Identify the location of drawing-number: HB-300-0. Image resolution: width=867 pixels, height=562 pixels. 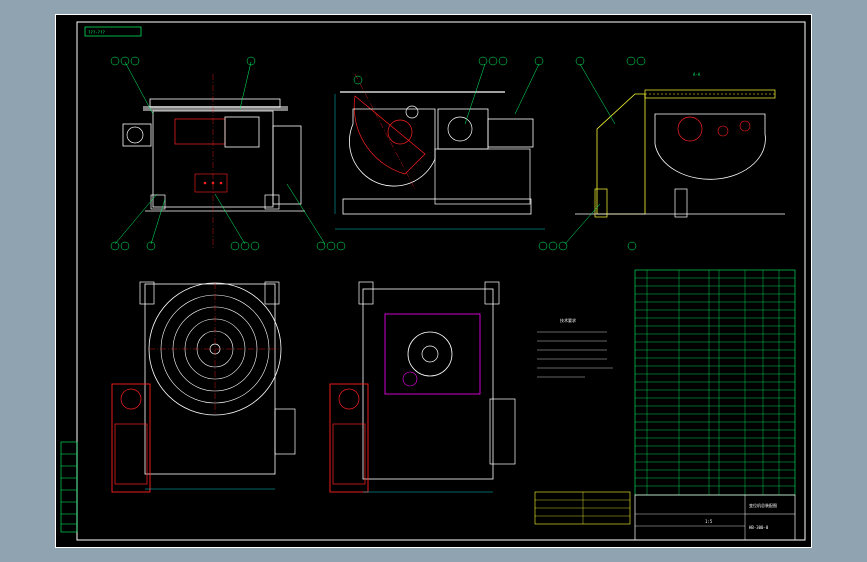
(759, 527).